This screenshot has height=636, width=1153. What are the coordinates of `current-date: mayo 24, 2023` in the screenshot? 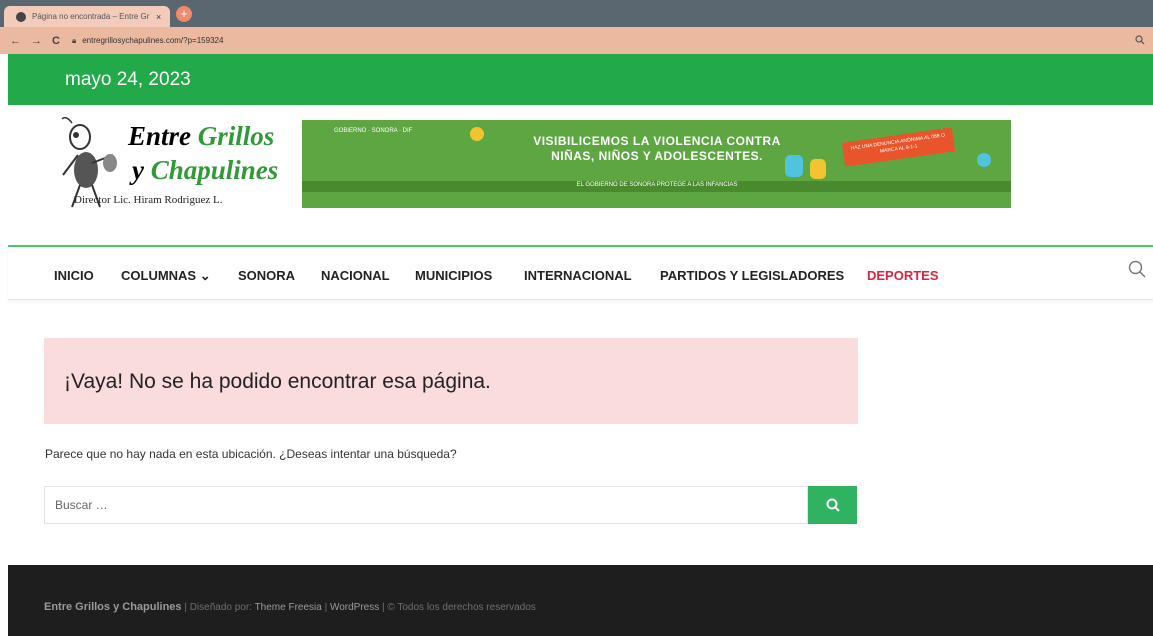 It's located at (128, 79).